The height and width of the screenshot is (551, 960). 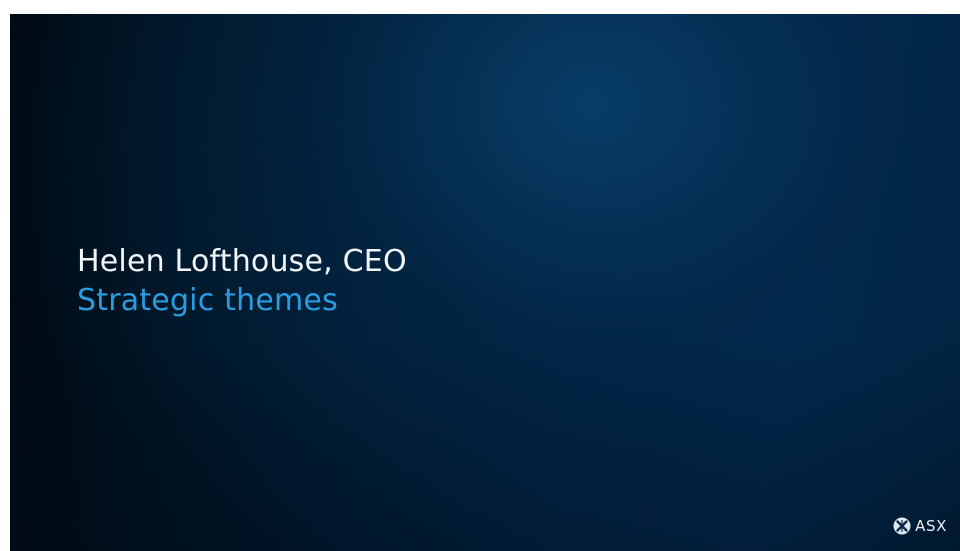 What do you see at coordinates (207, 300) in the screenshot?
I see `slide-subtitle: Strategic themes` at bounding box center [207, 300].